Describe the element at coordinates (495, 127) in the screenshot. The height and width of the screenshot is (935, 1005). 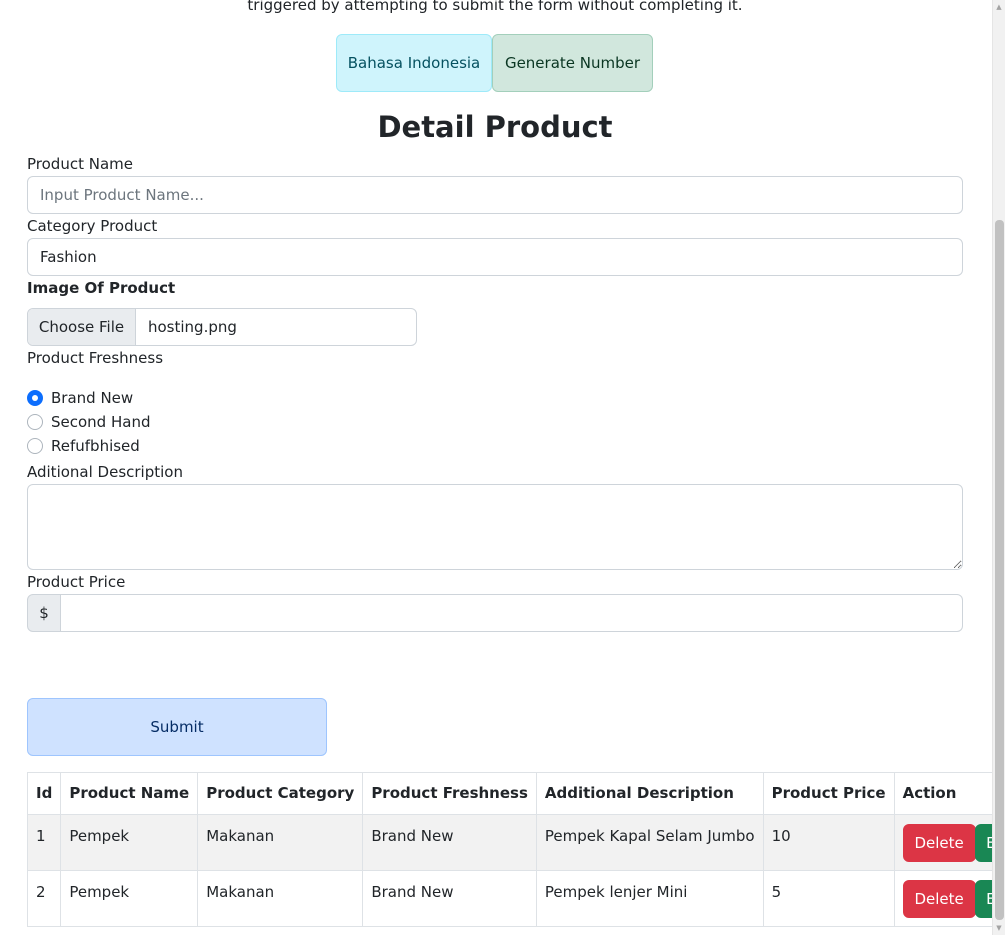
I see `page-title: Detail Product` at that location.